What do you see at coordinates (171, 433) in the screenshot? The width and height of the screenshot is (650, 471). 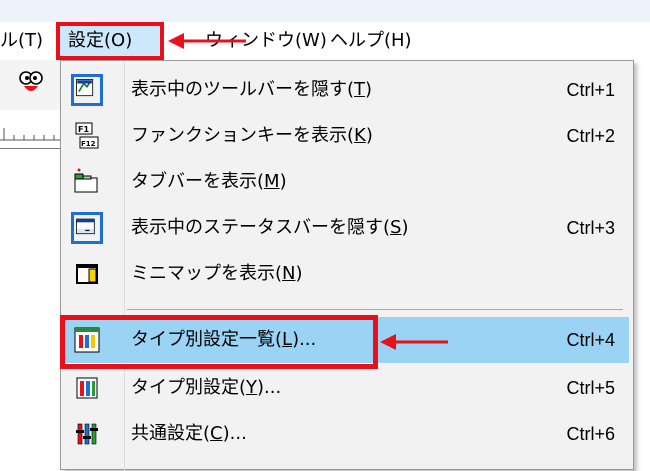 I see `label-text: 共通設定(` at bounding box center [171, 433].